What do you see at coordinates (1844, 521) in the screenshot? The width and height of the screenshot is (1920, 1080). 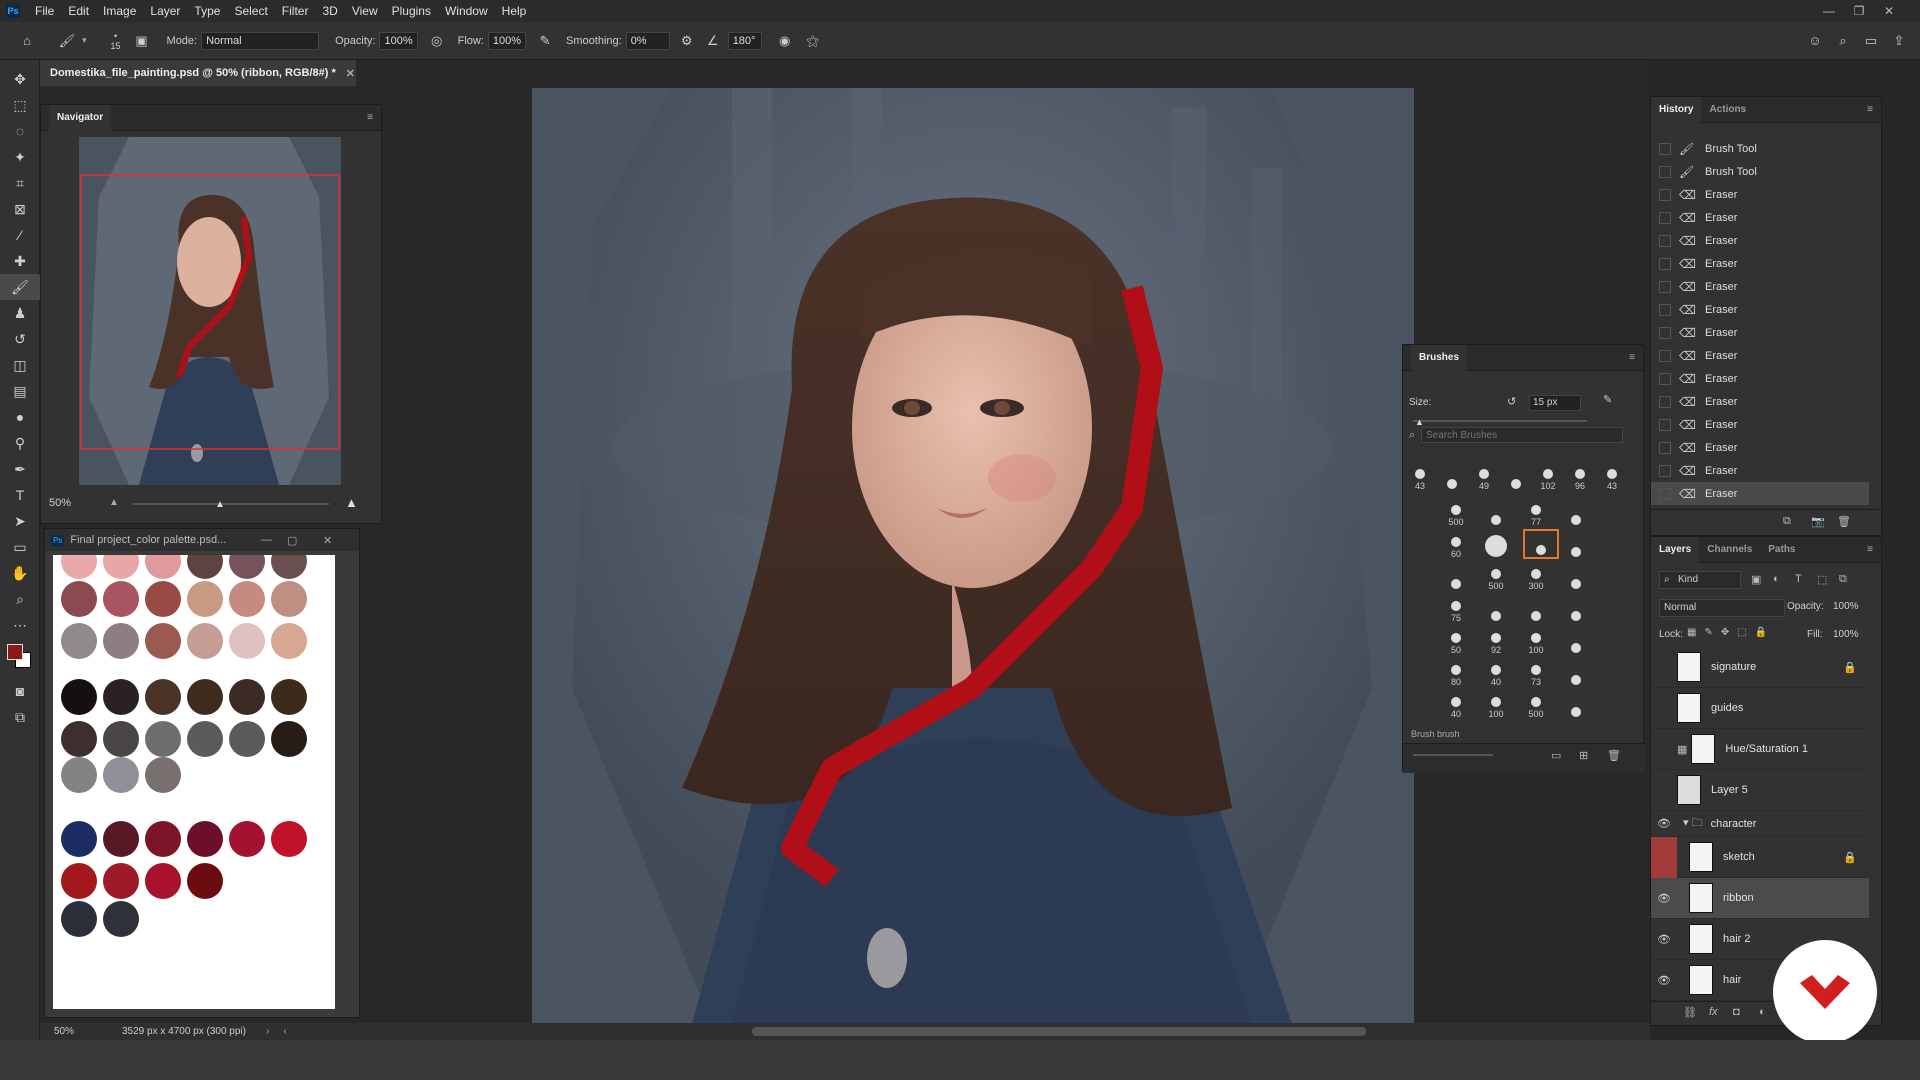 I see `delete-state-icon: 🗑` at bounding box center [1844, 521].